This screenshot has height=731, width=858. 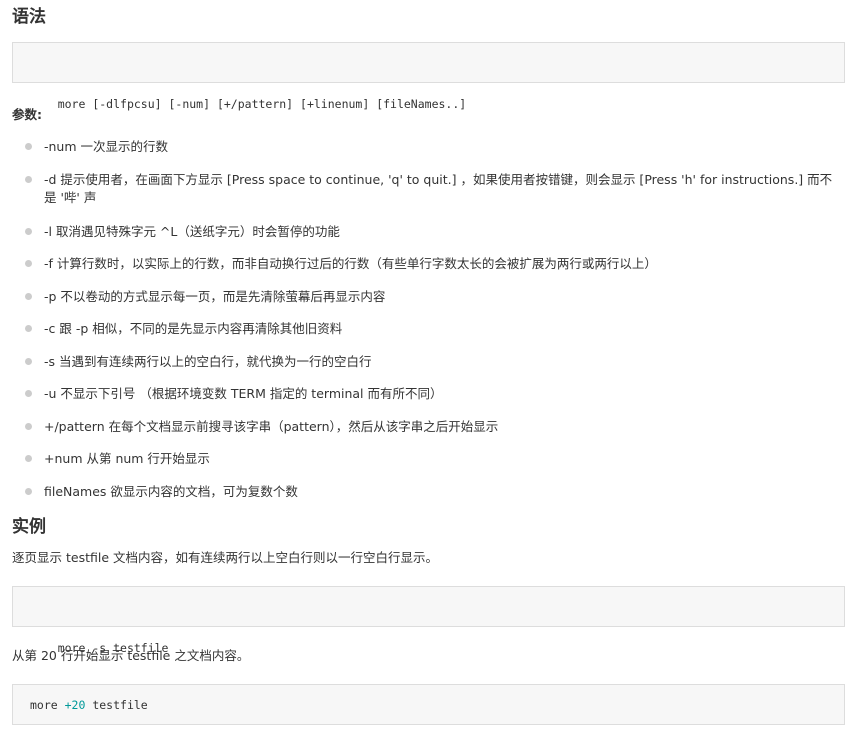 I want to click on list-item: -c 跟 -p 相似，不同的是先显示内容再清除其他旧资料, so click(x=434, y=329).